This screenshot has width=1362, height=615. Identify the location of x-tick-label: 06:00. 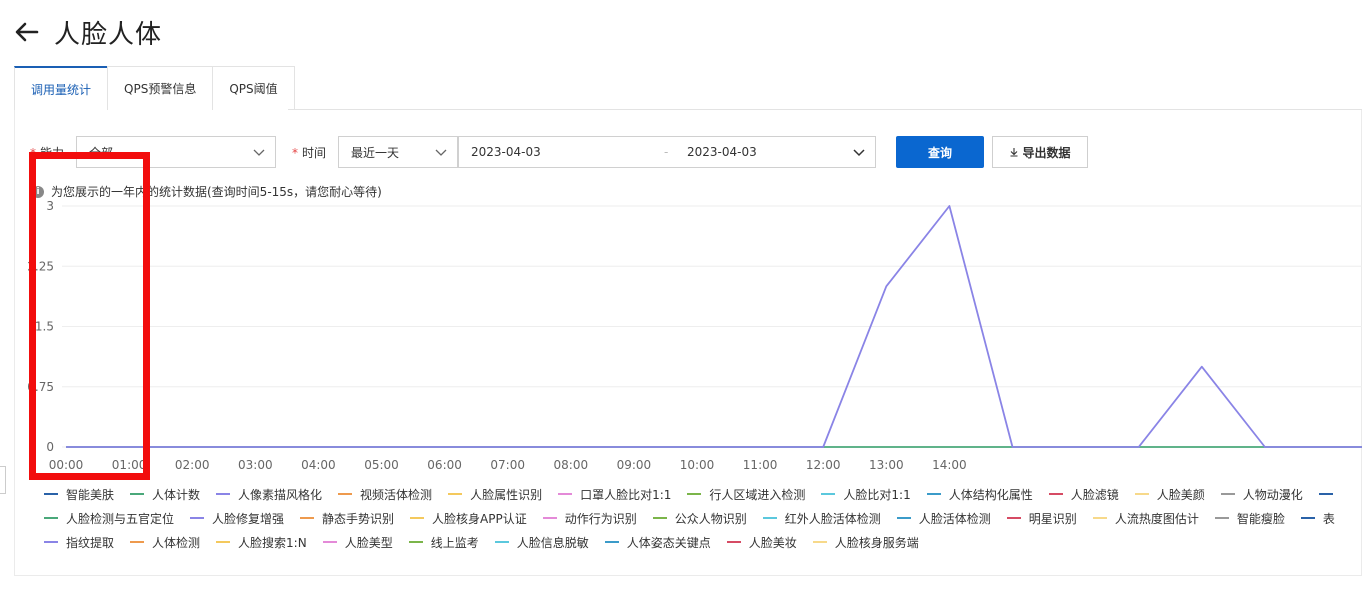
(444, 465).